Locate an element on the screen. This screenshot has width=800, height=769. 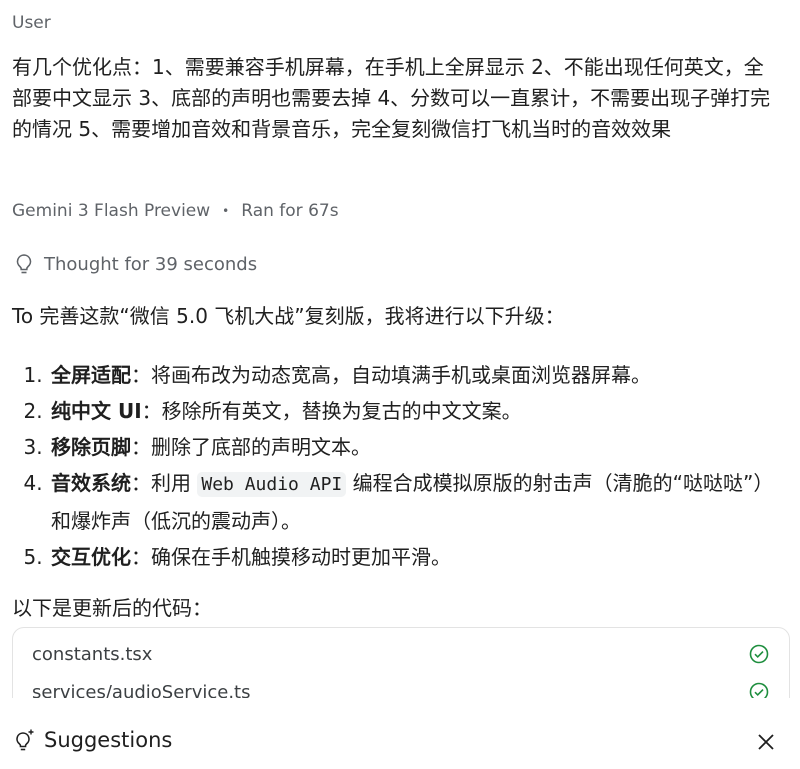
list-item: 移除页脚：删除了底部的声明文本。 is located at coordinates (419, 447).